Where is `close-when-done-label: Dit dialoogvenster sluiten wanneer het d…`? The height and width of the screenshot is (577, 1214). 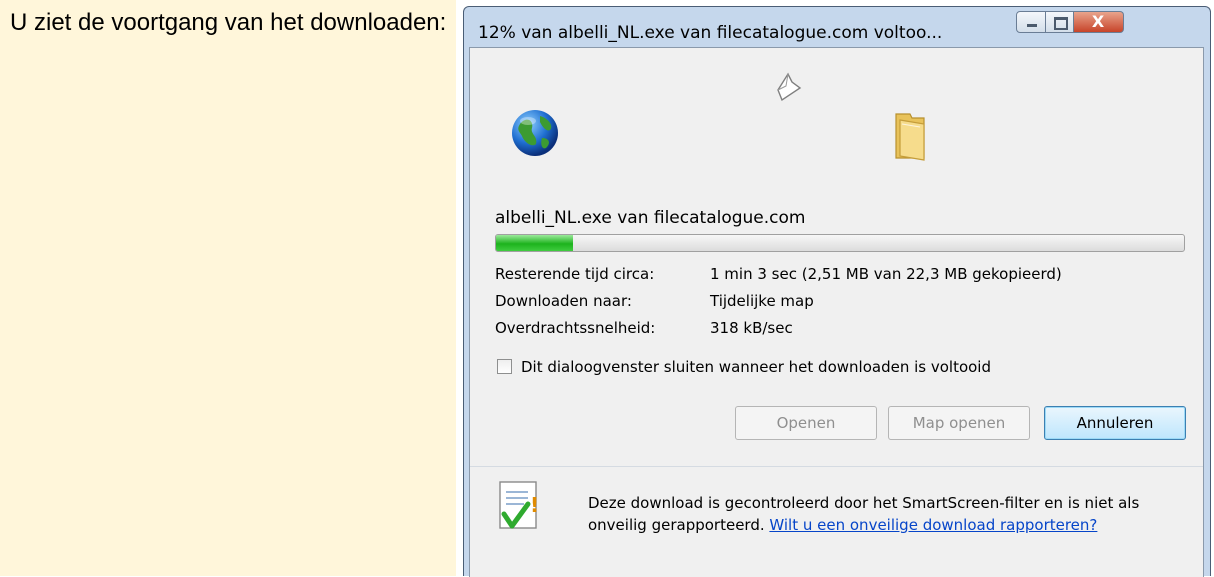
close-when-done-label: Dit dialoogvenster sluiten wanneer het d… is located at coordinates (756, 367).